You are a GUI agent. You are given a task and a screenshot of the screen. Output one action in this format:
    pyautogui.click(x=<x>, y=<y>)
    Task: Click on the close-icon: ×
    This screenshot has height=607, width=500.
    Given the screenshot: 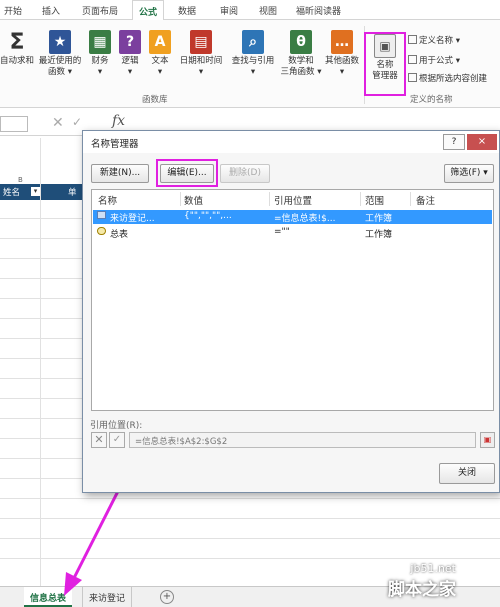 What is the action you would take?
    pyautogui.click(x=482, y=142)
    